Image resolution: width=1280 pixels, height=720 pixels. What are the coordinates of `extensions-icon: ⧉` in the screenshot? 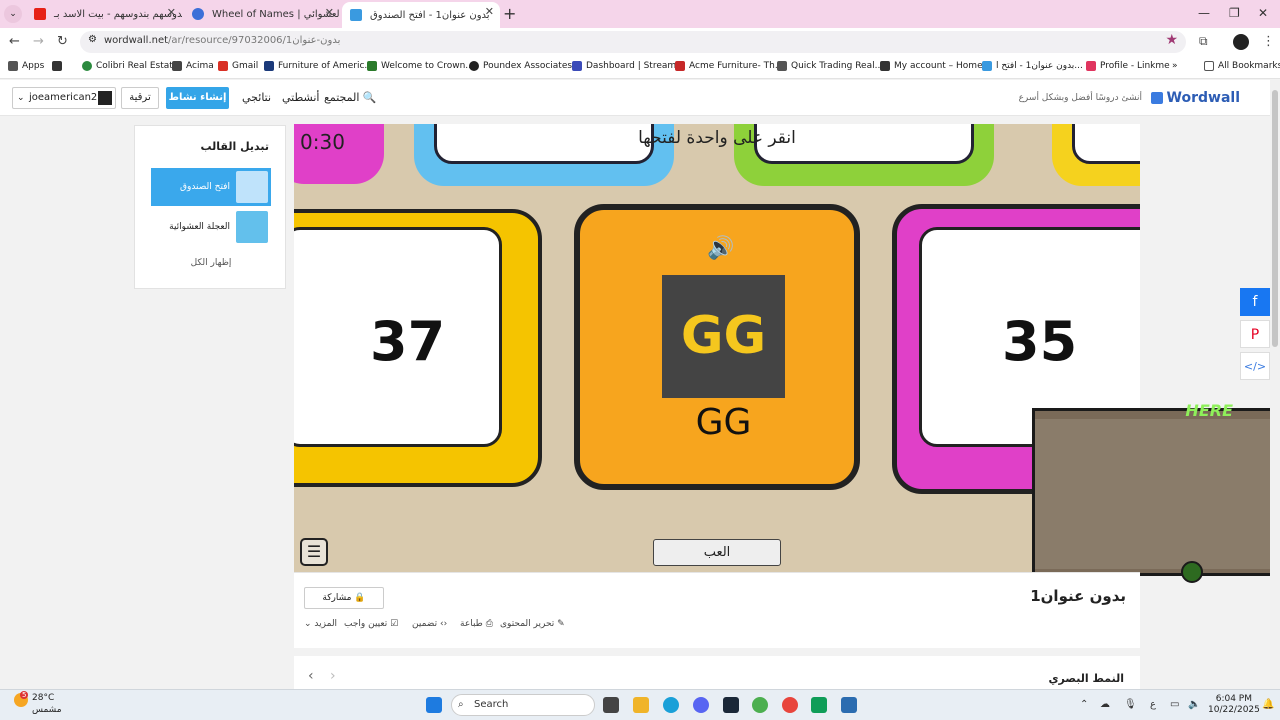 It's located at (1203, 41).